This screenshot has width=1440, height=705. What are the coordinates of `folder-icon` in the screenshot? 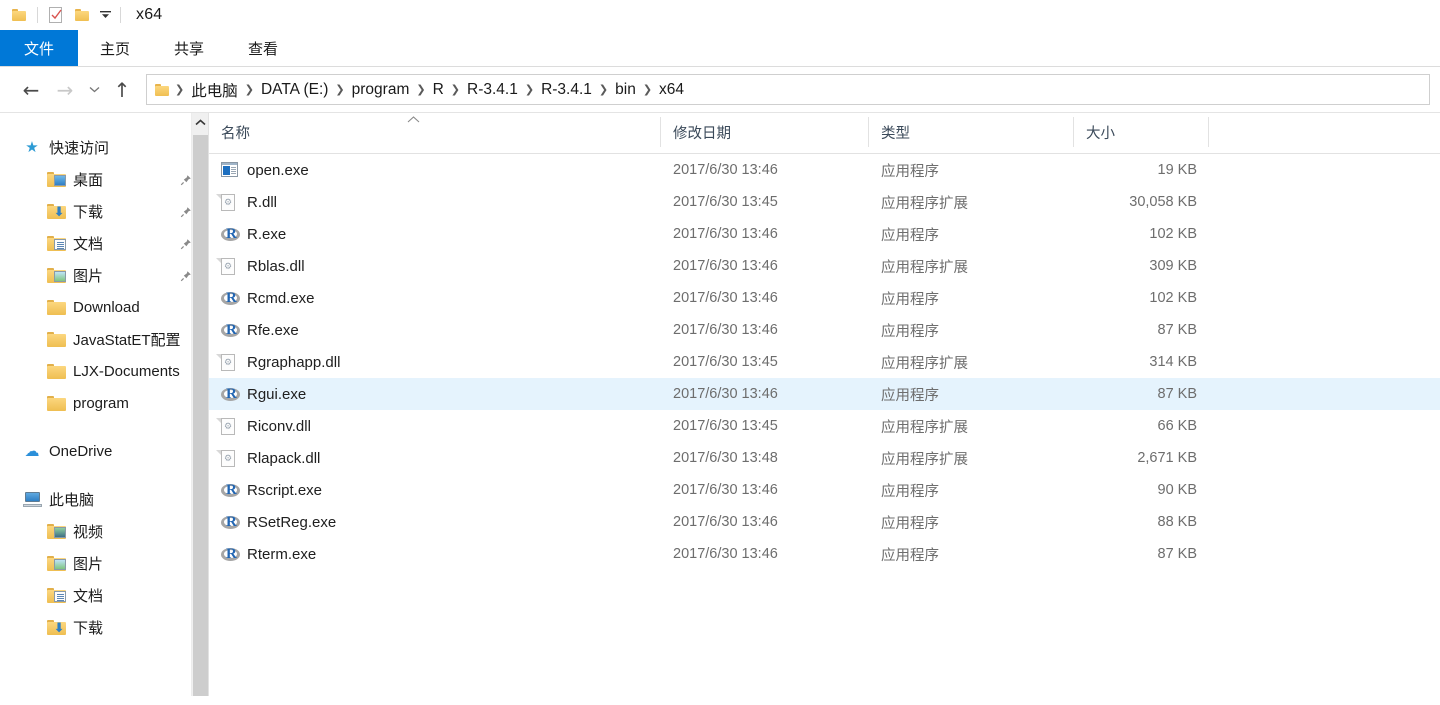 It's located at (19, 15).